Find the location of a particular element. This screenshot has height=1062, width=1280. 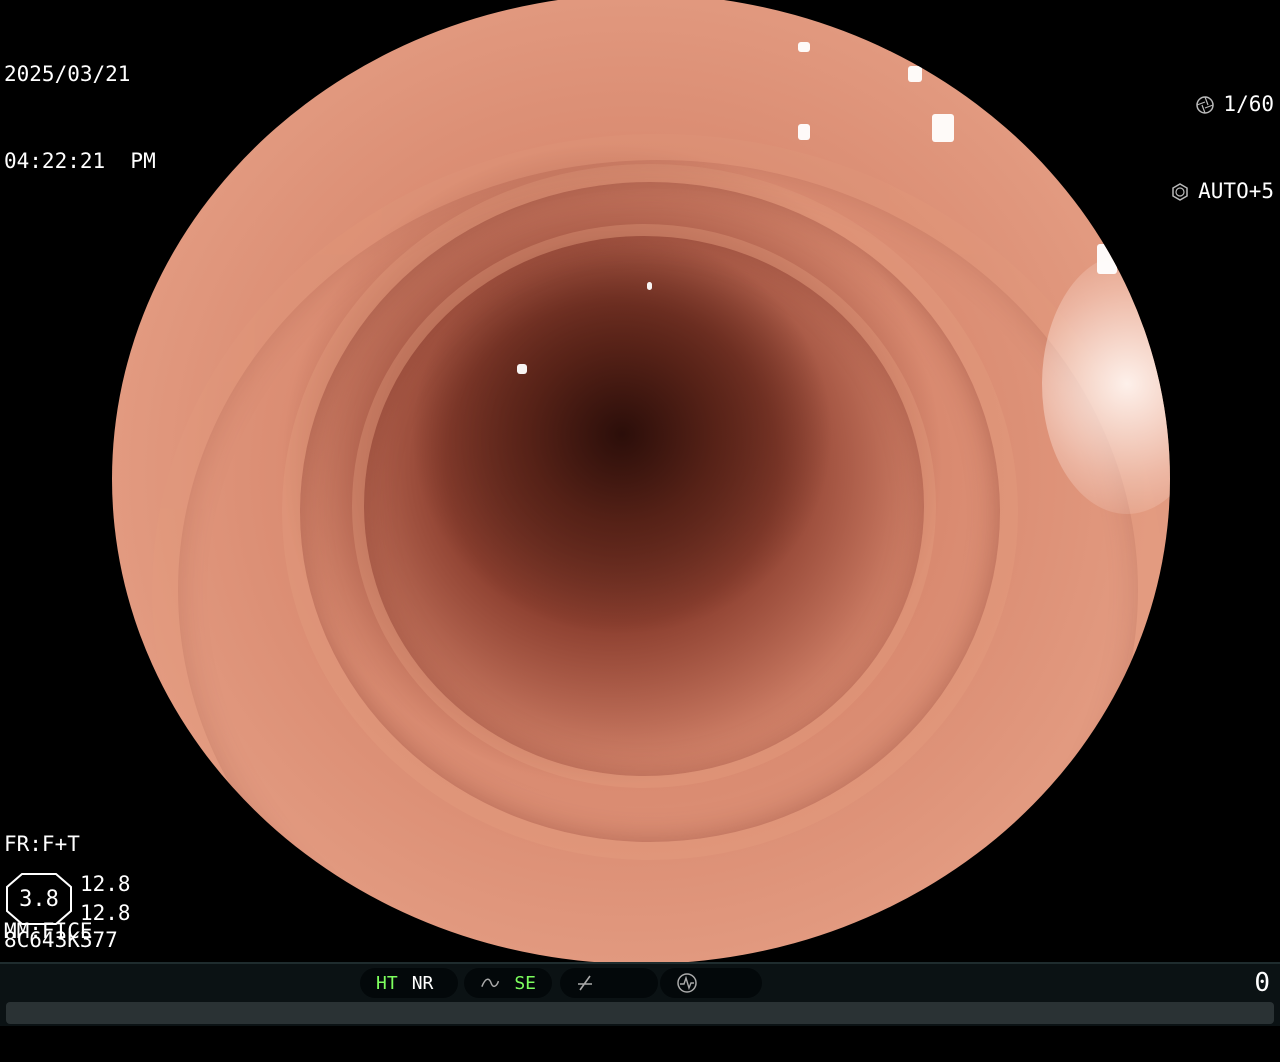

date-text: 2025/03/21 is located at coordinates (67, 74).